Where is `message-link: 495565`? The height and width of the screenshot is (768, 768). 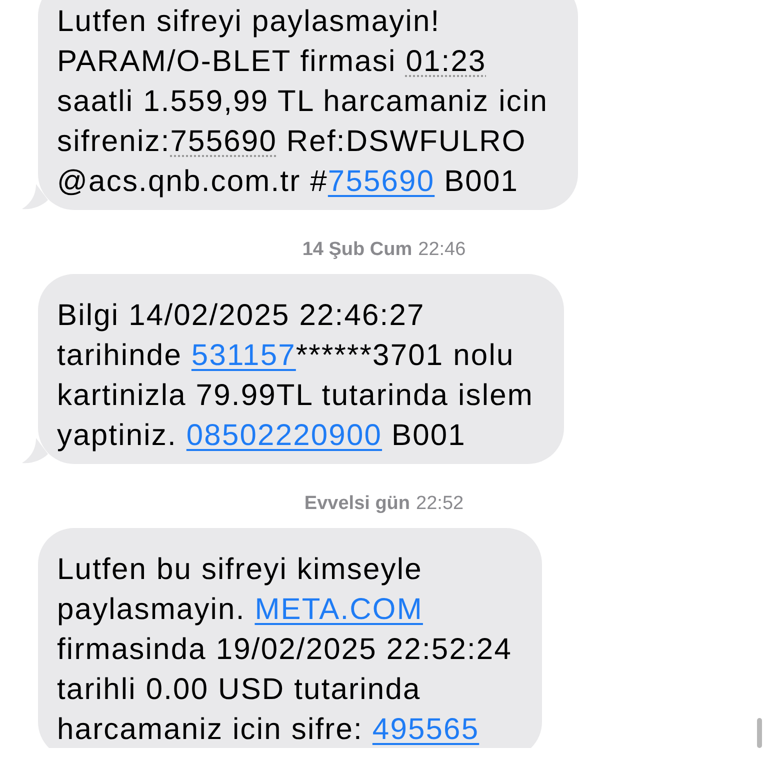
message-link: 495565 is located at coordinates (426, 729).